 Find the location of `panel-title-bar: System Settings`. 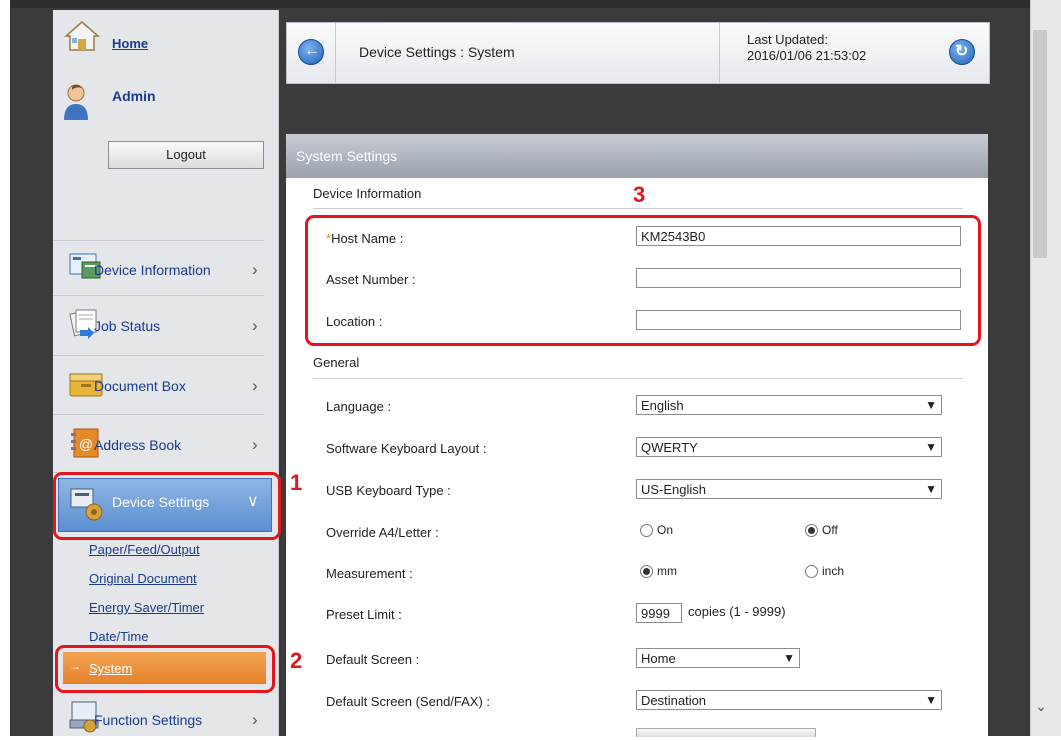

panel-title-bar: System Settings is located at coordinates (637, 156).